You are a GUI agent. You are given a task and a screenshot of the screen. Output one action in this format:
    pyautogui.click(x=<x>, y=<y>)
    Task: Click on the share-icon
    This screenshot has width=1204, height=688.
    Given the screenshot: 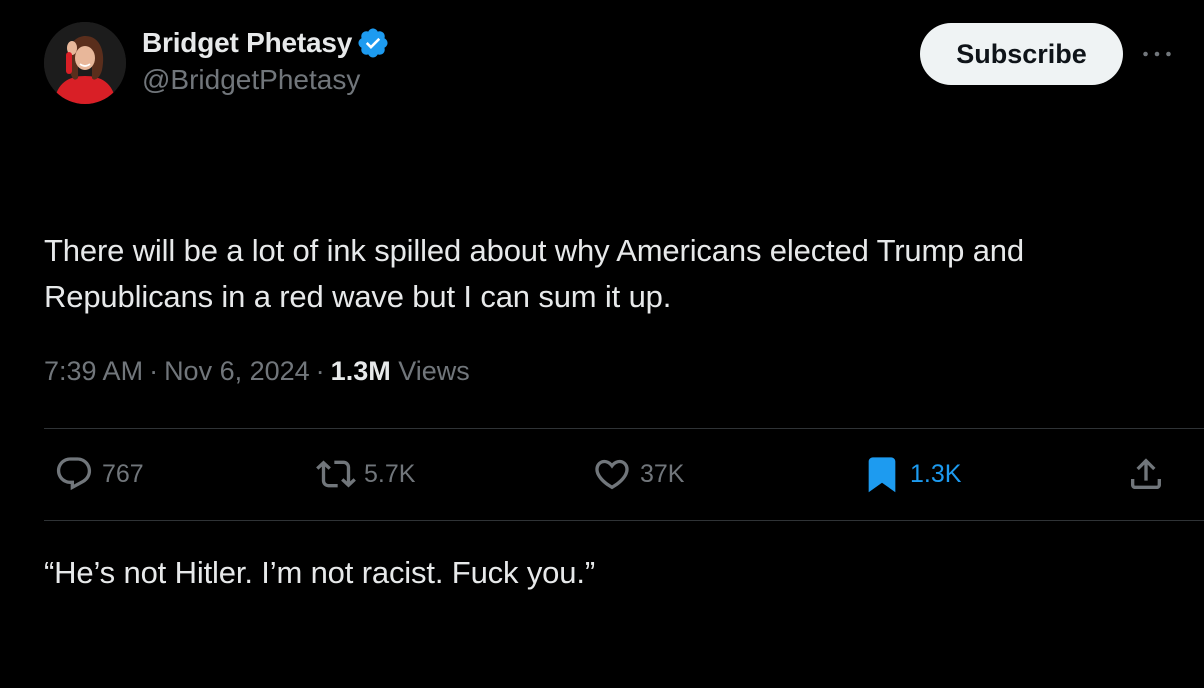 What is the action you would take?
    pyautogui.click(x=1146, y=473)
    